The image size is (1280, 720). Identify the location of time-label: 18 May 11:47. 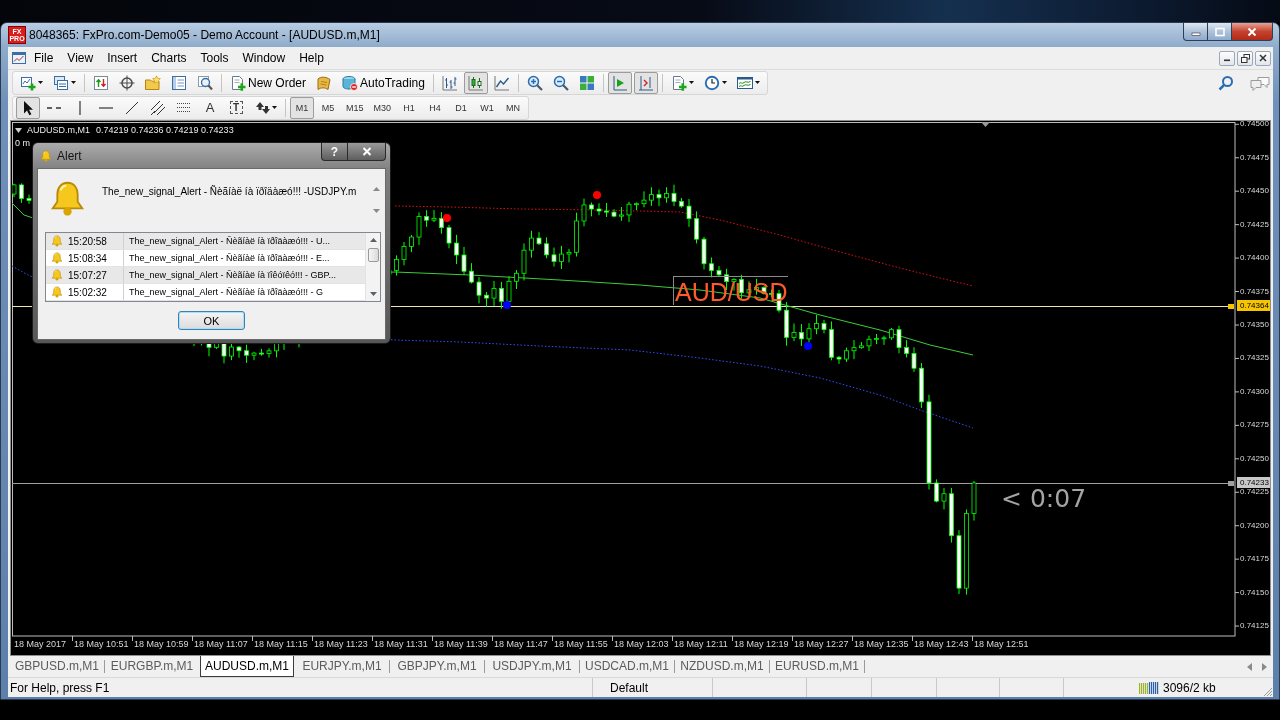
(521, 644).